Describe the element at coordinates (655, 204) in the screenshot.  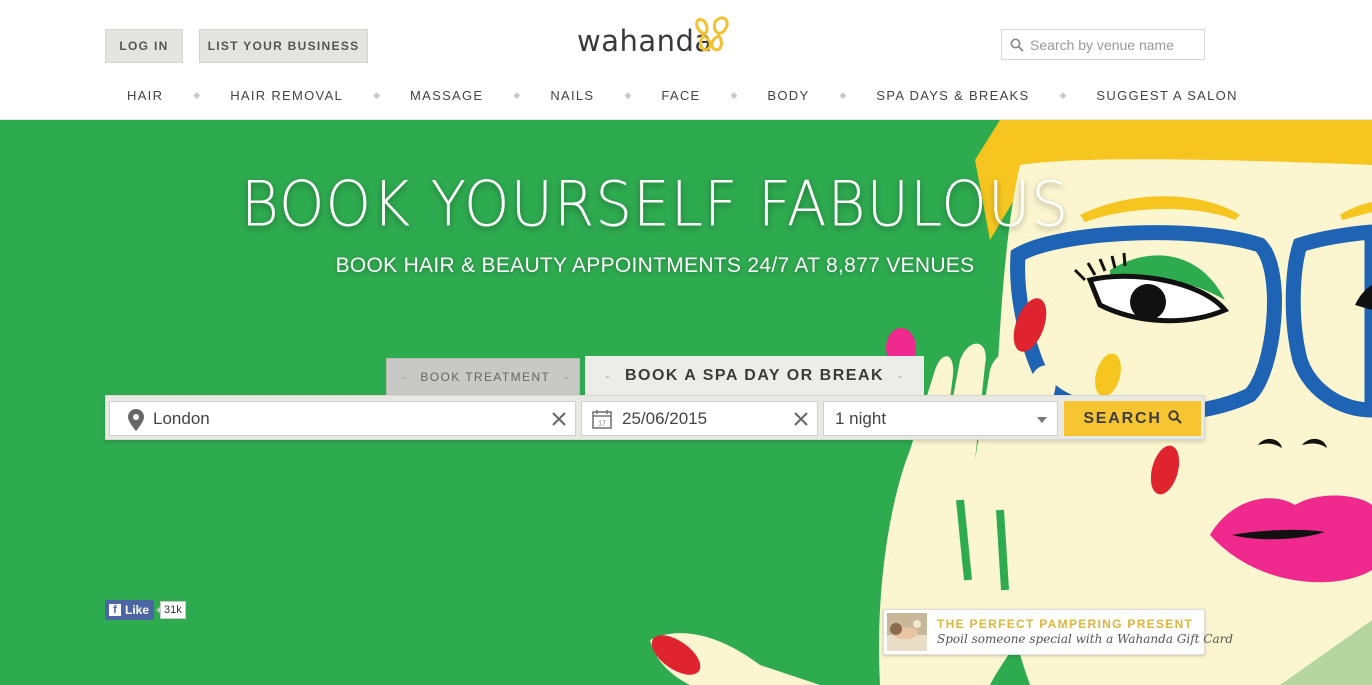
I see `hero-headline: BOOK YOURSELF FABULOUS` at that location.